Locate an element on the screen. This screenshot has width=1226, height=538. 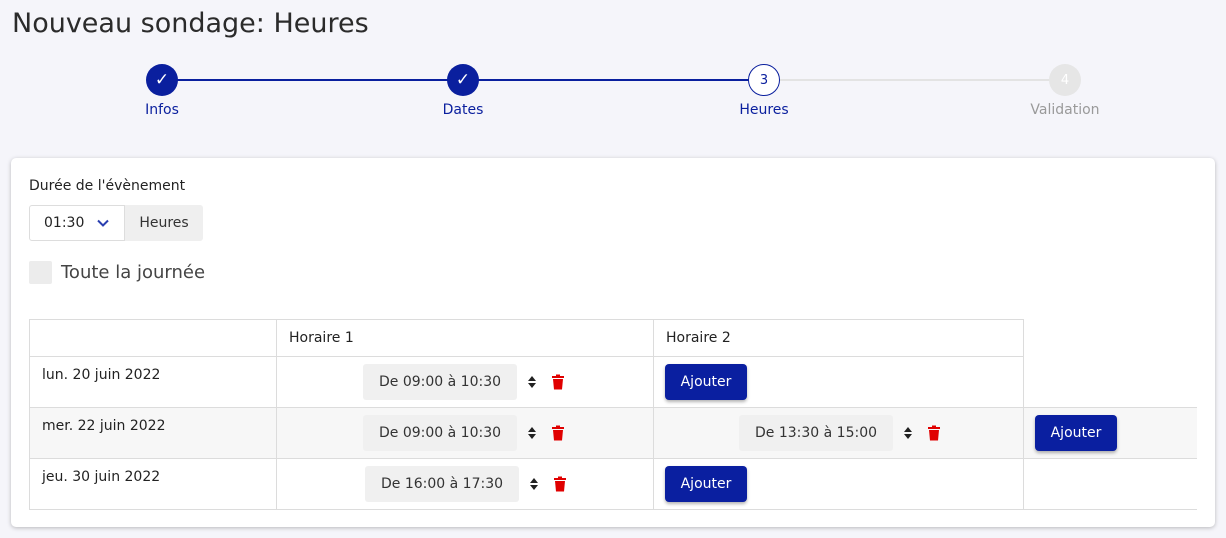
step-infos: ✓ Infos is located at coordinates (162, 91).